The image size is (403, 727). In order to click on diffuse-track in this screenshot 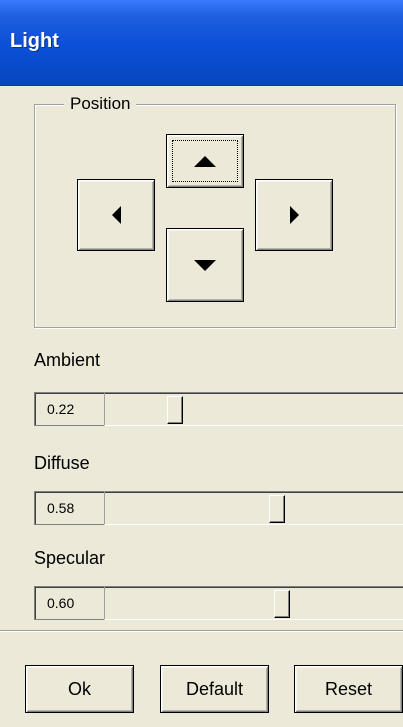, I will do `click(253, 508)`.